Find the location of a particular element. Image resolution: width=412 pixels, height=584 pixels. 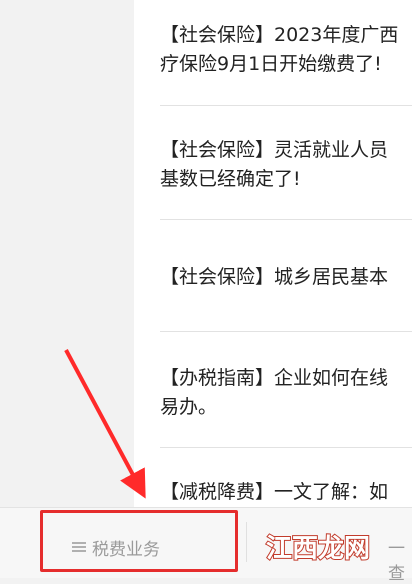

watermark-text: 江西龙网 is located at coordinates (318, 549).